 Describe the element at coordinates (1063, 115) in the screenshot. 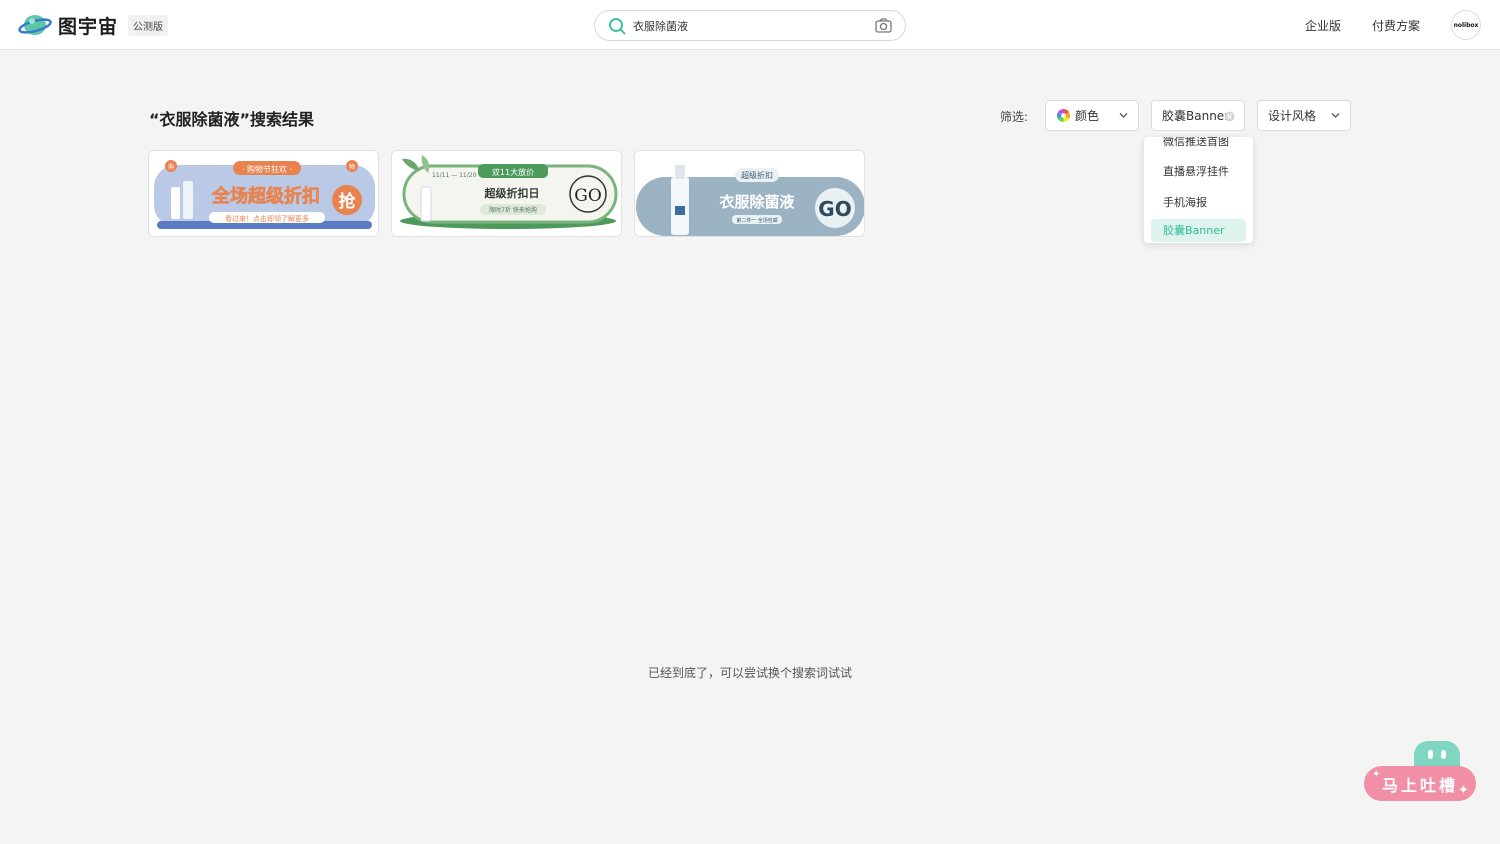

I see `color-wheel-icon` at that location.